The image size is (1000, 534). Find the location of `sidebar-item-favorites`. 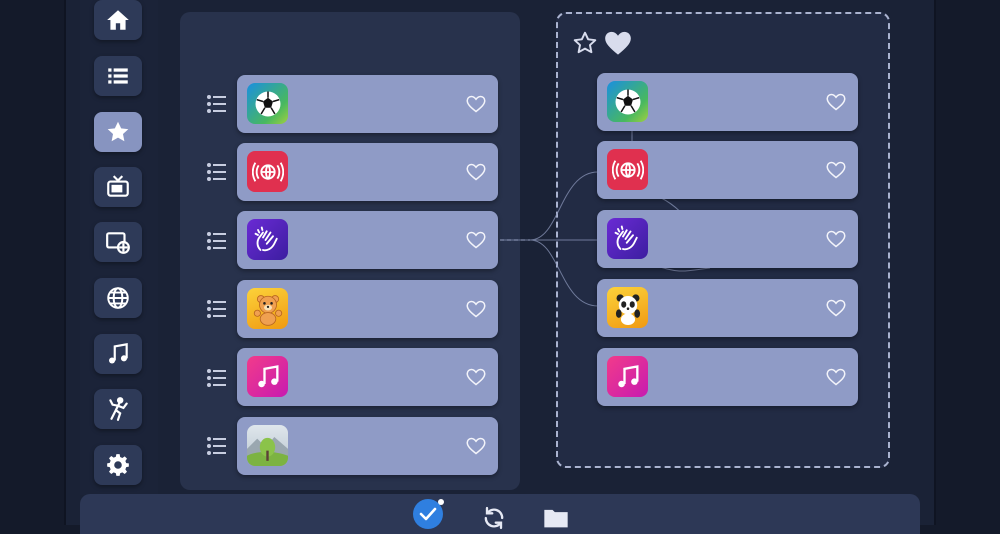

sidebar-item-favorites is located at coordinates (118, 132).